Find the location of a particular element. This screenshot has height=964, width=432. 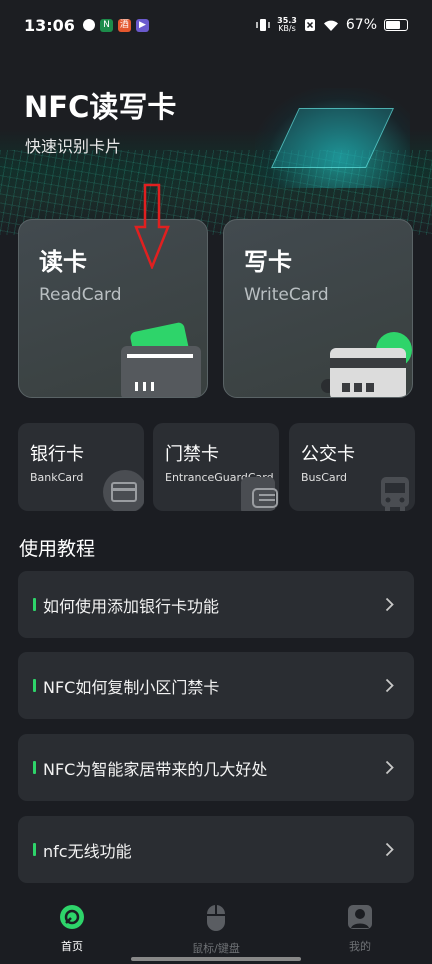

bottom-nav: 首页 鼠标/键盘 我的 is located at coordinates (216, 930).